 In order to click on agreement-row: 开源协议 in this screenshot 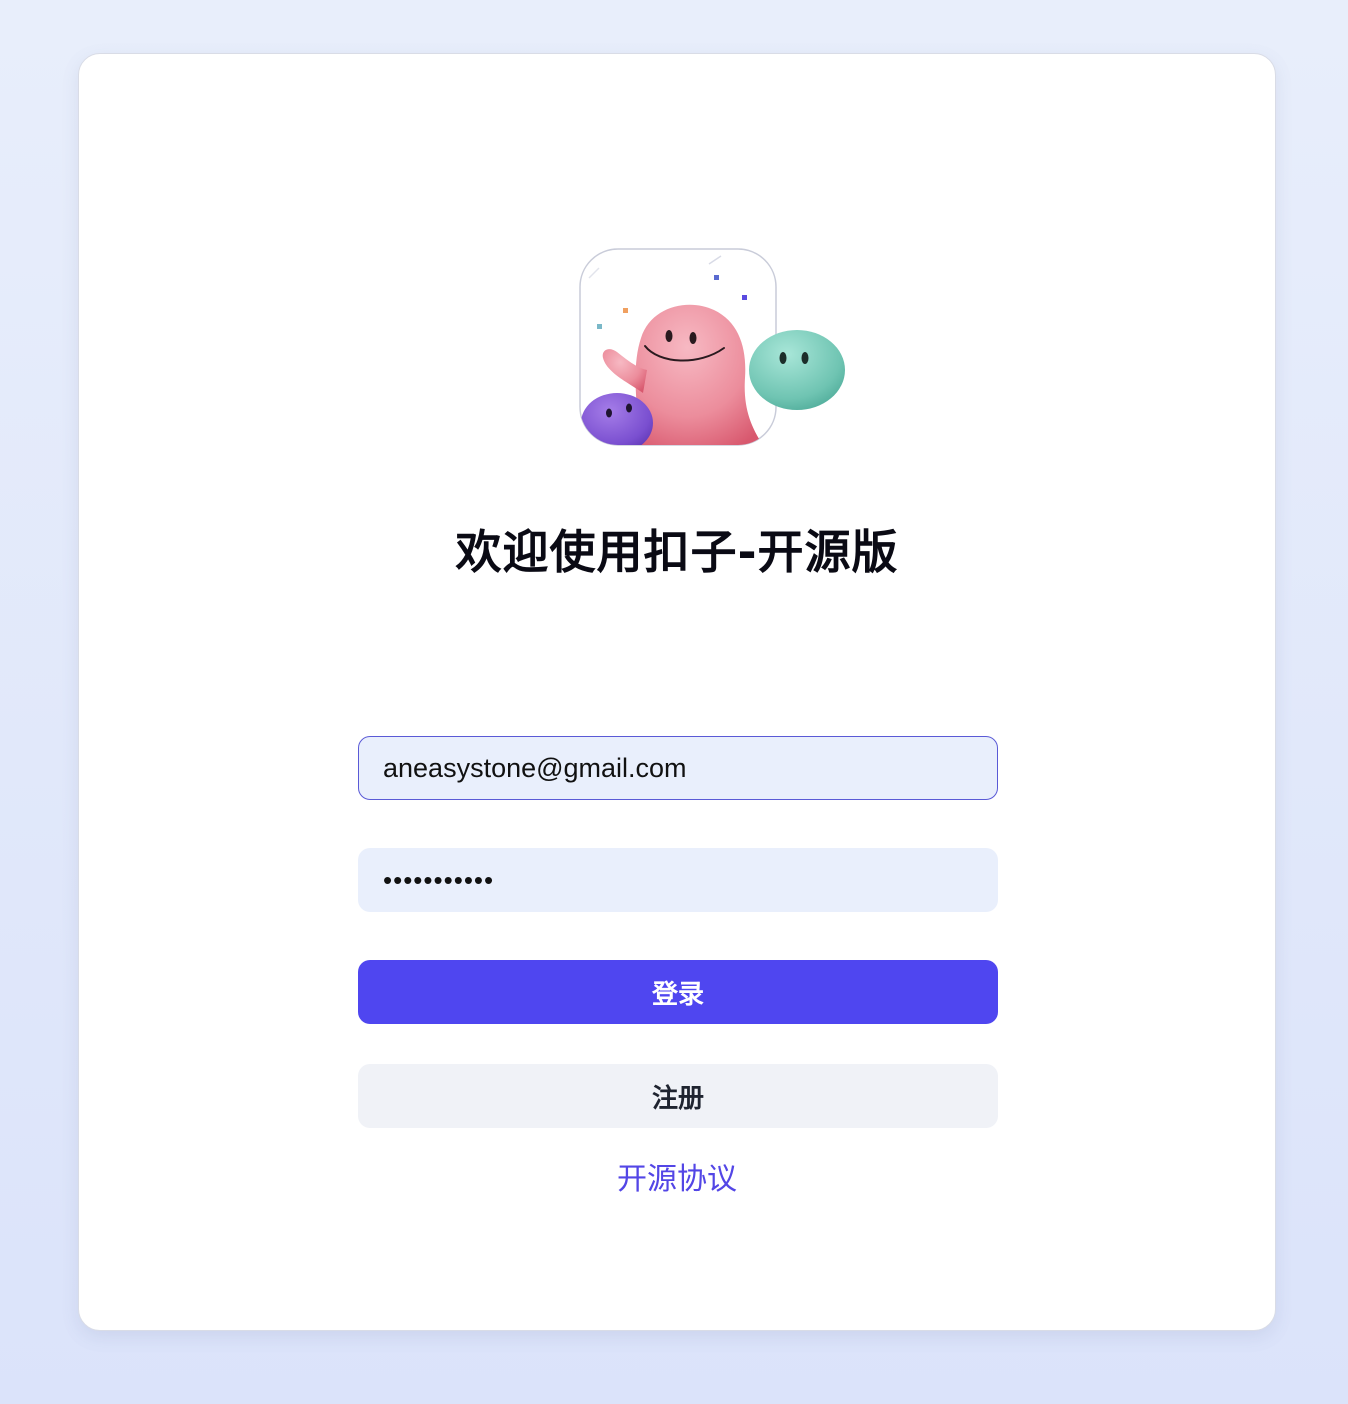, I will do `click(677, 1176)`.